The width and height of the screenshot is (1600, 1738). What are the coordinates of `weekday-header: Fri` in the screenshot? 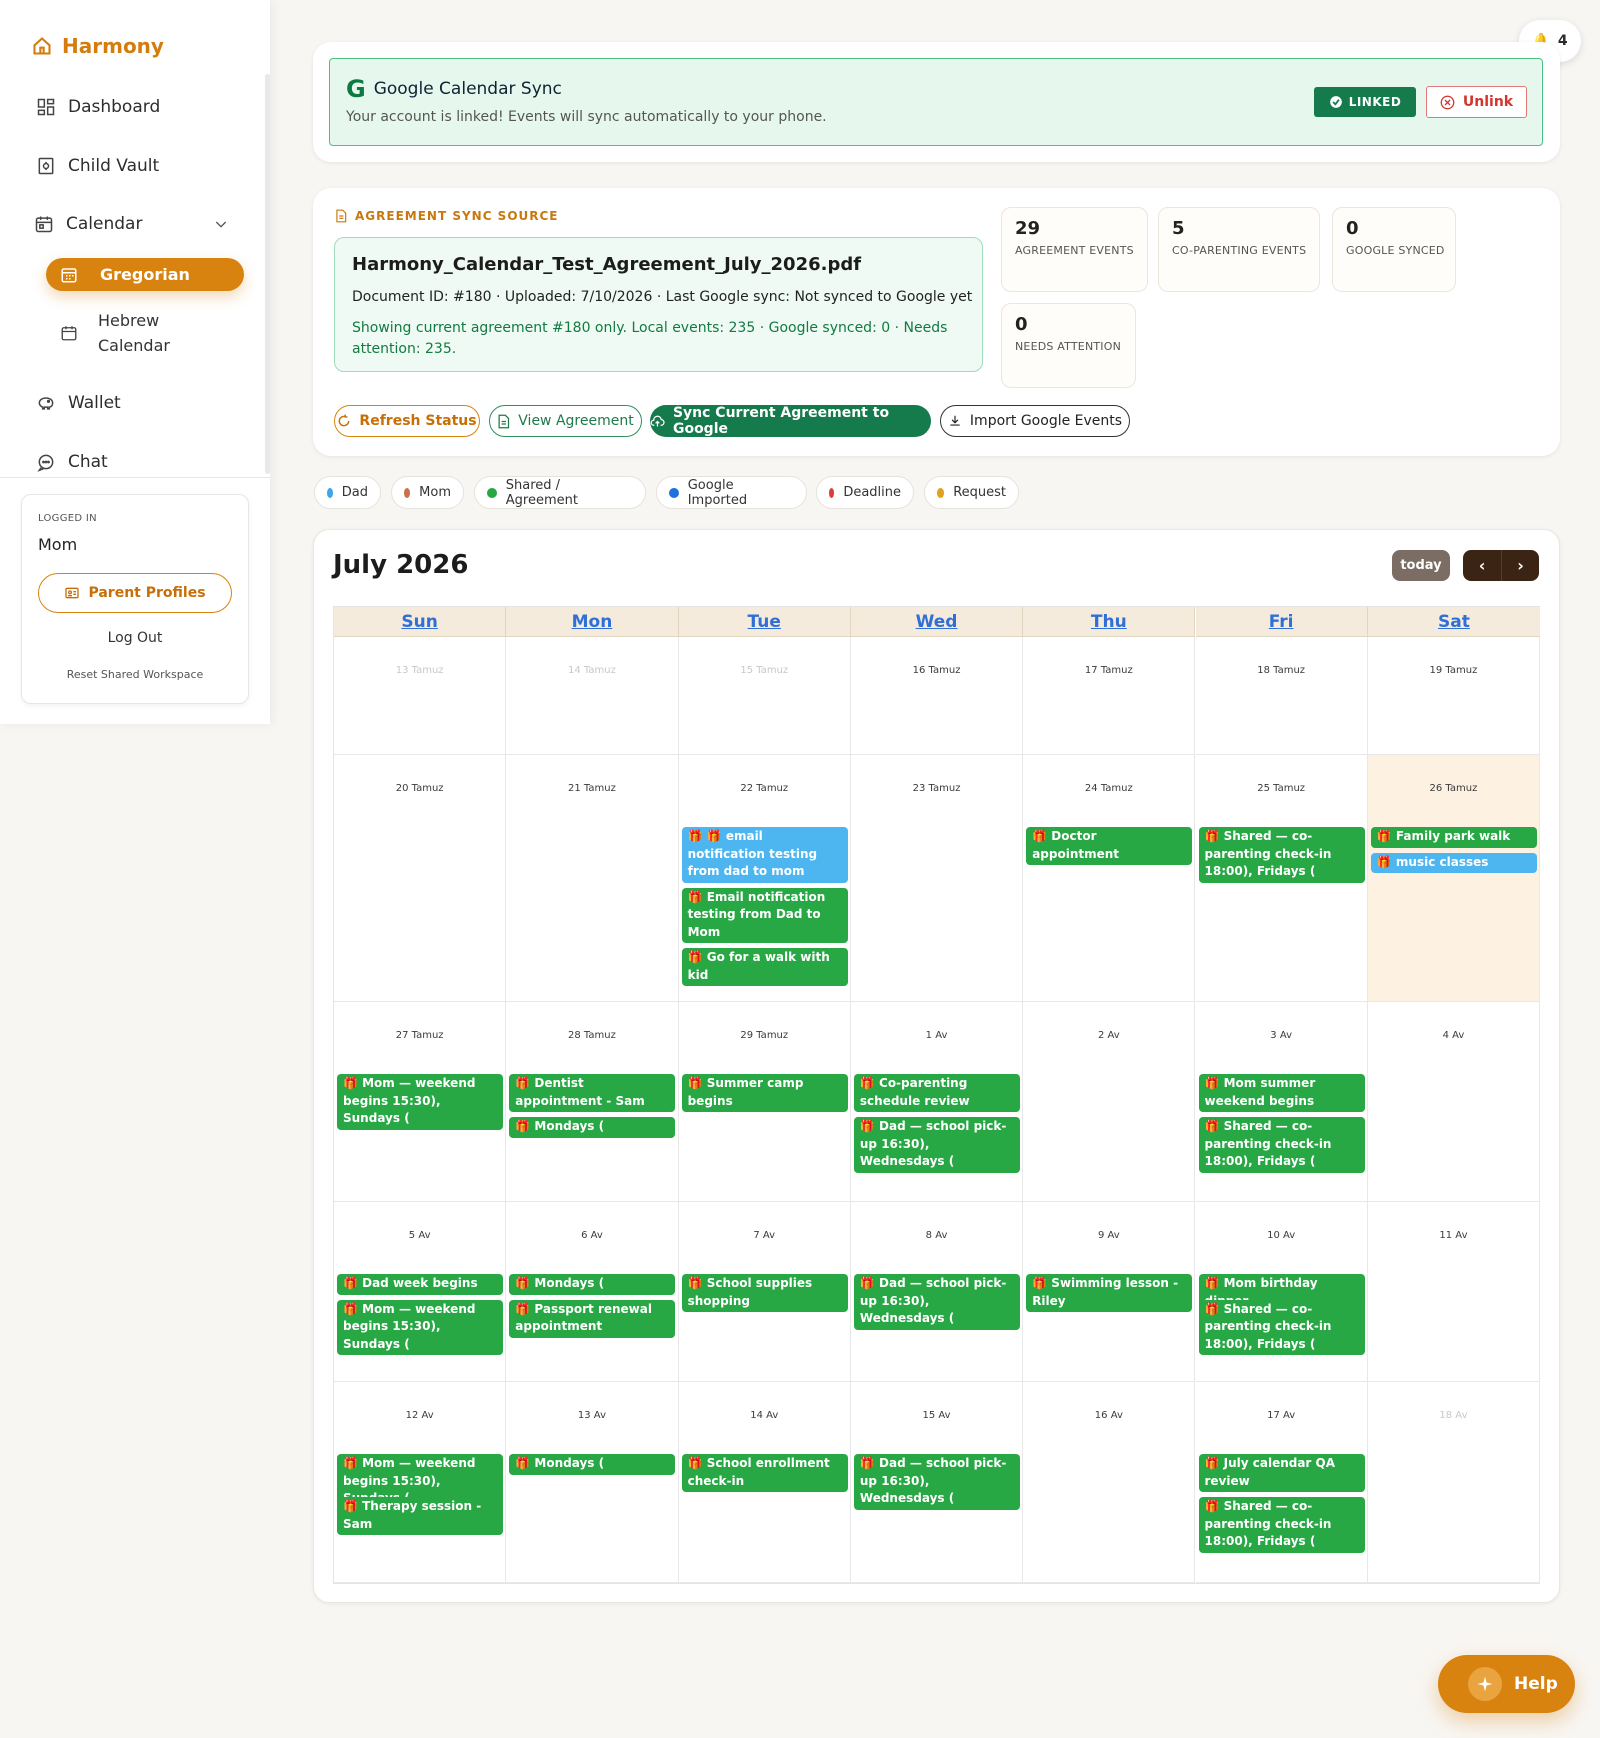 It's located at (1281, 622).